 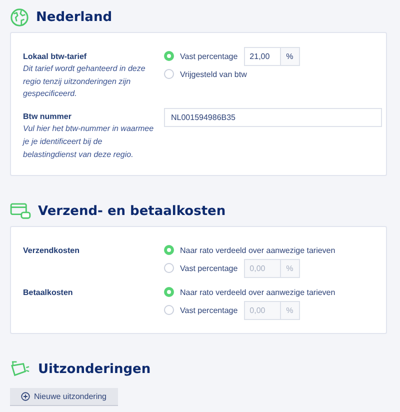 I want to click on new-exception-button: Nieuwe uitzondering, so click(x=64, y=397).